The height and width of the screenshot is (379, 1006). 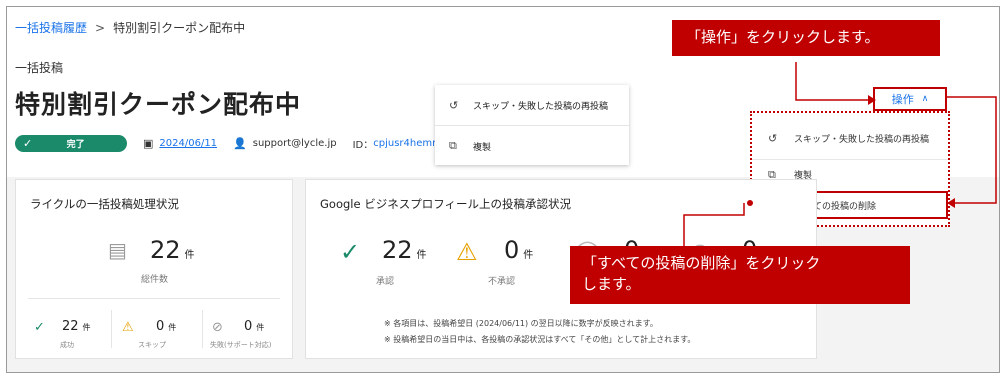 What do you see at coordinates (925, 99) in the screenshot?
I see `chevron-up-icon: ∧` at bounding box center [925, 99].